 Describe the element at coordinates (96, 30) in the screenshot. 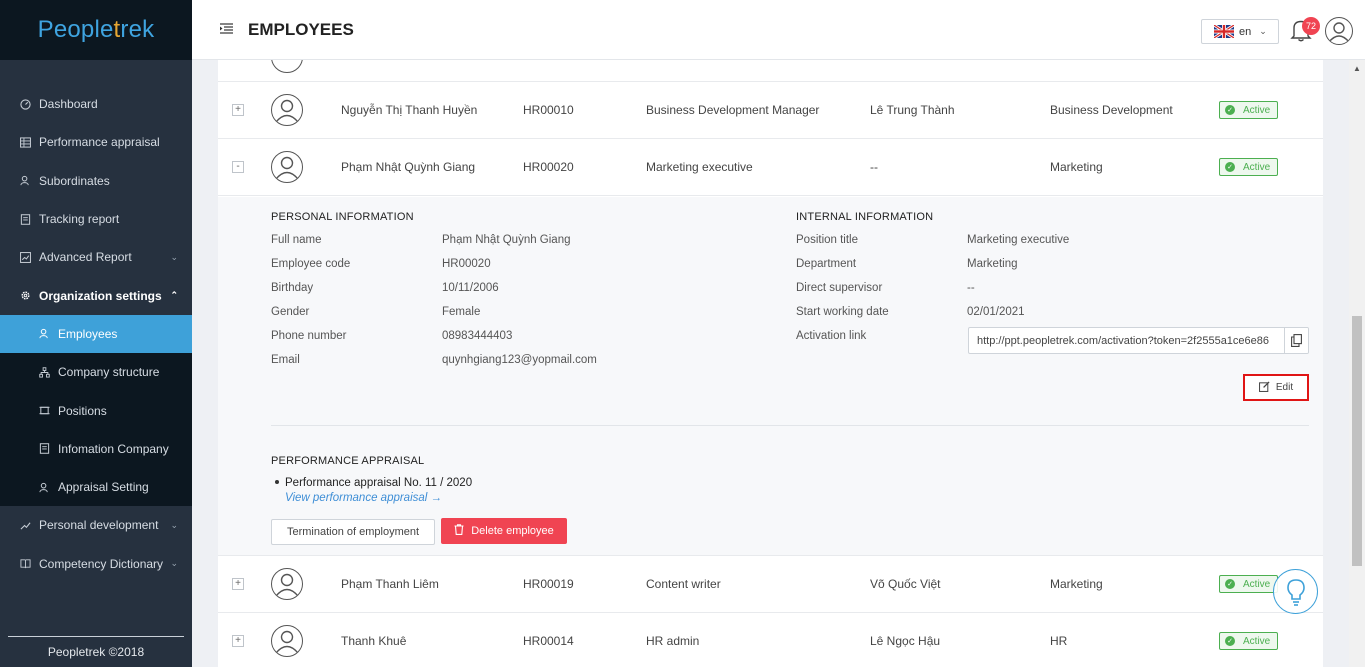

I see `app-logo: Peopletrek` at that location.